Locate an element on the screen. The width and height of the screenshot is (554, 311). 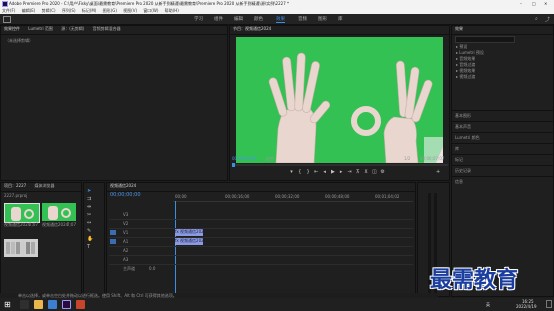
workspace-color: 颜色 is located at coordinates (258, 19).